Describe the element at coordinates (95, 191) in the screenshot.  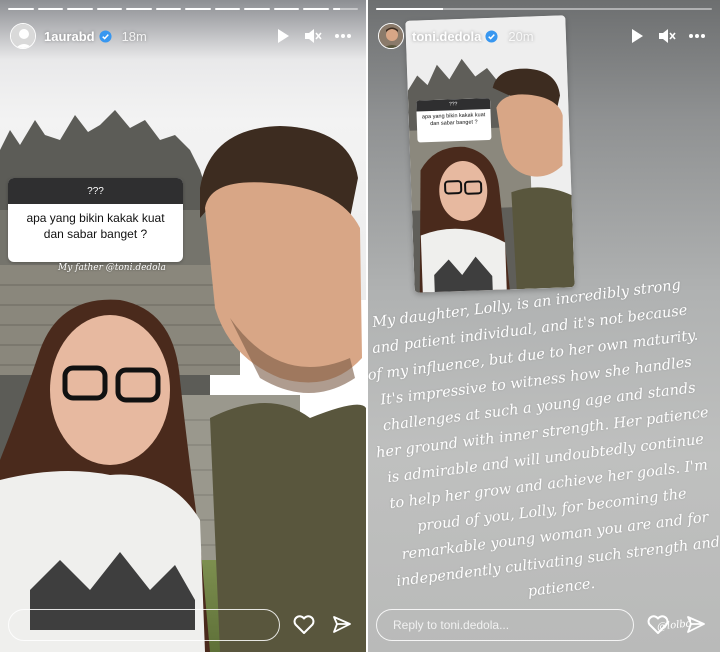
I see `question-sticker-header: ???` at that location.